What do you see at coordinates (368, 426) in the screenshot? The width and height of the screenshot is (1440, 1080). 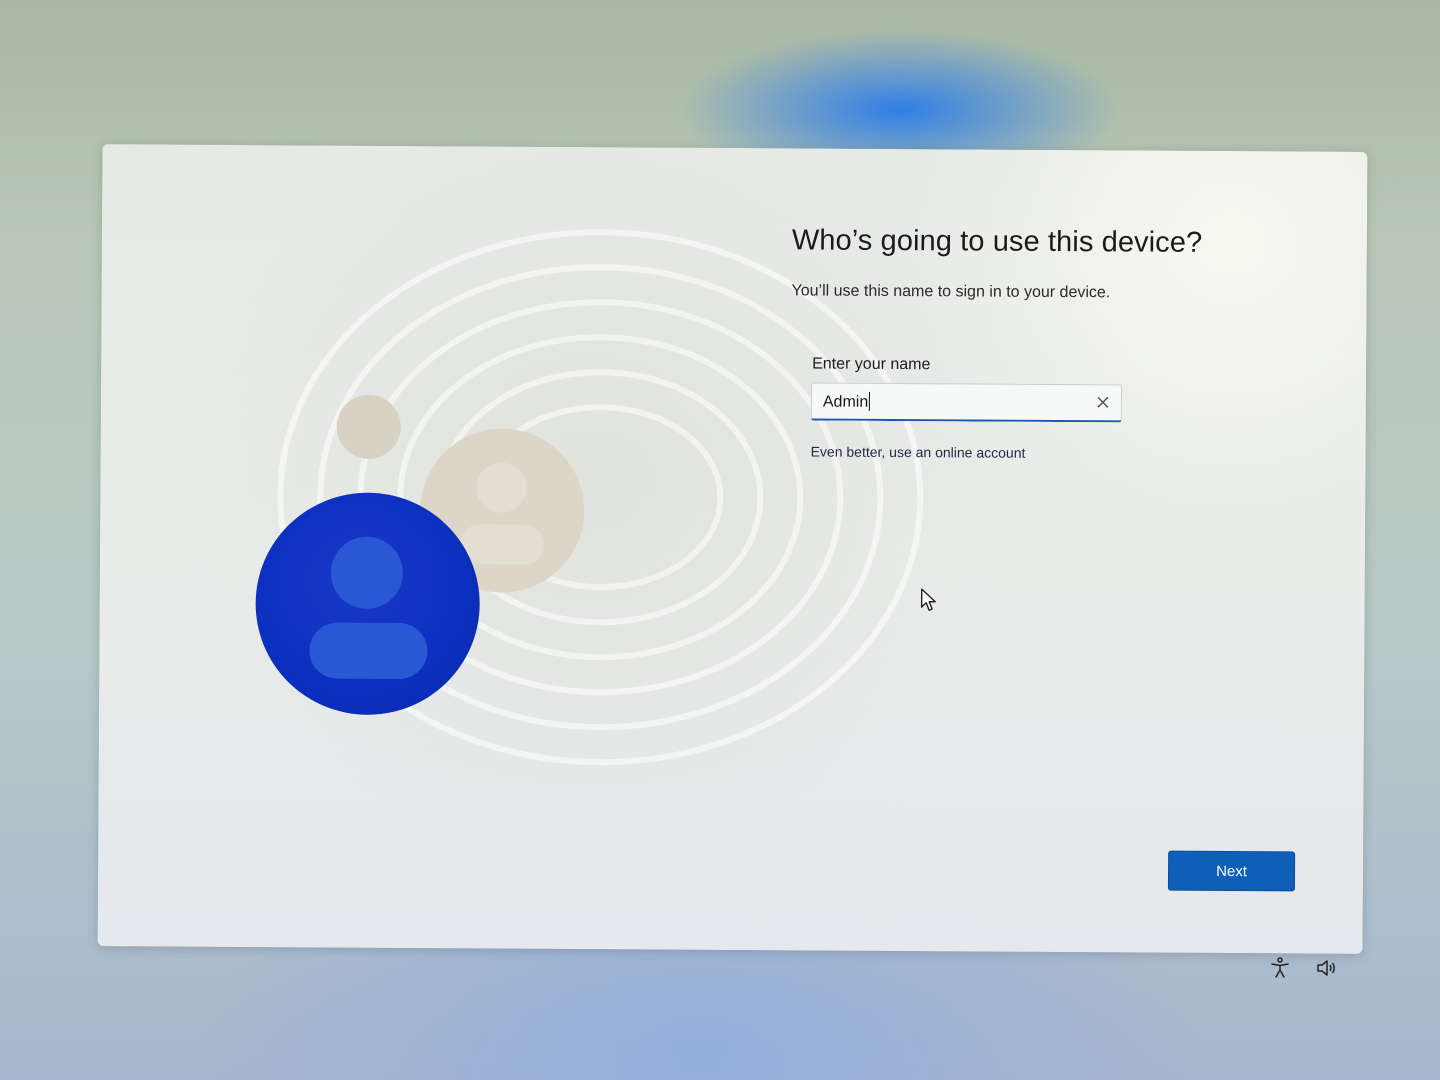 I see `decorative-dot` at bounding box center [368, 426].